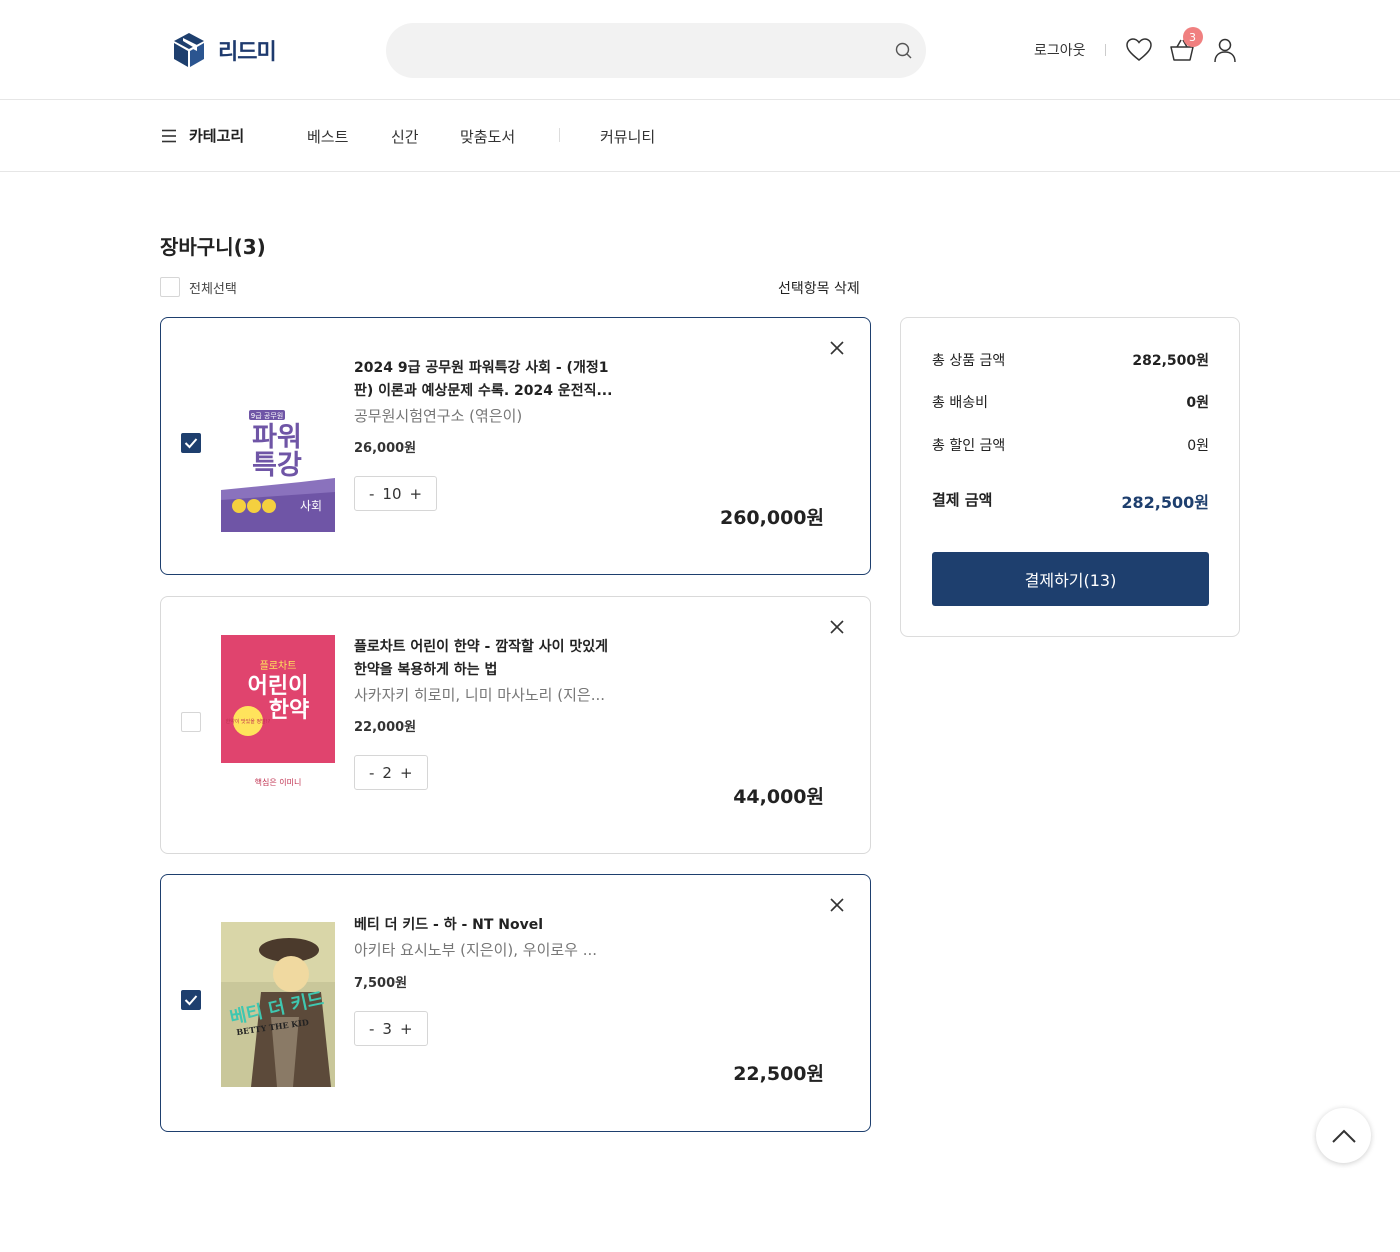 This screenshot has width=1400, height=1252. Describe the element at coordinates (381, 983) in the screenshot. I see `item-unit-price: 7,500원` at that location.